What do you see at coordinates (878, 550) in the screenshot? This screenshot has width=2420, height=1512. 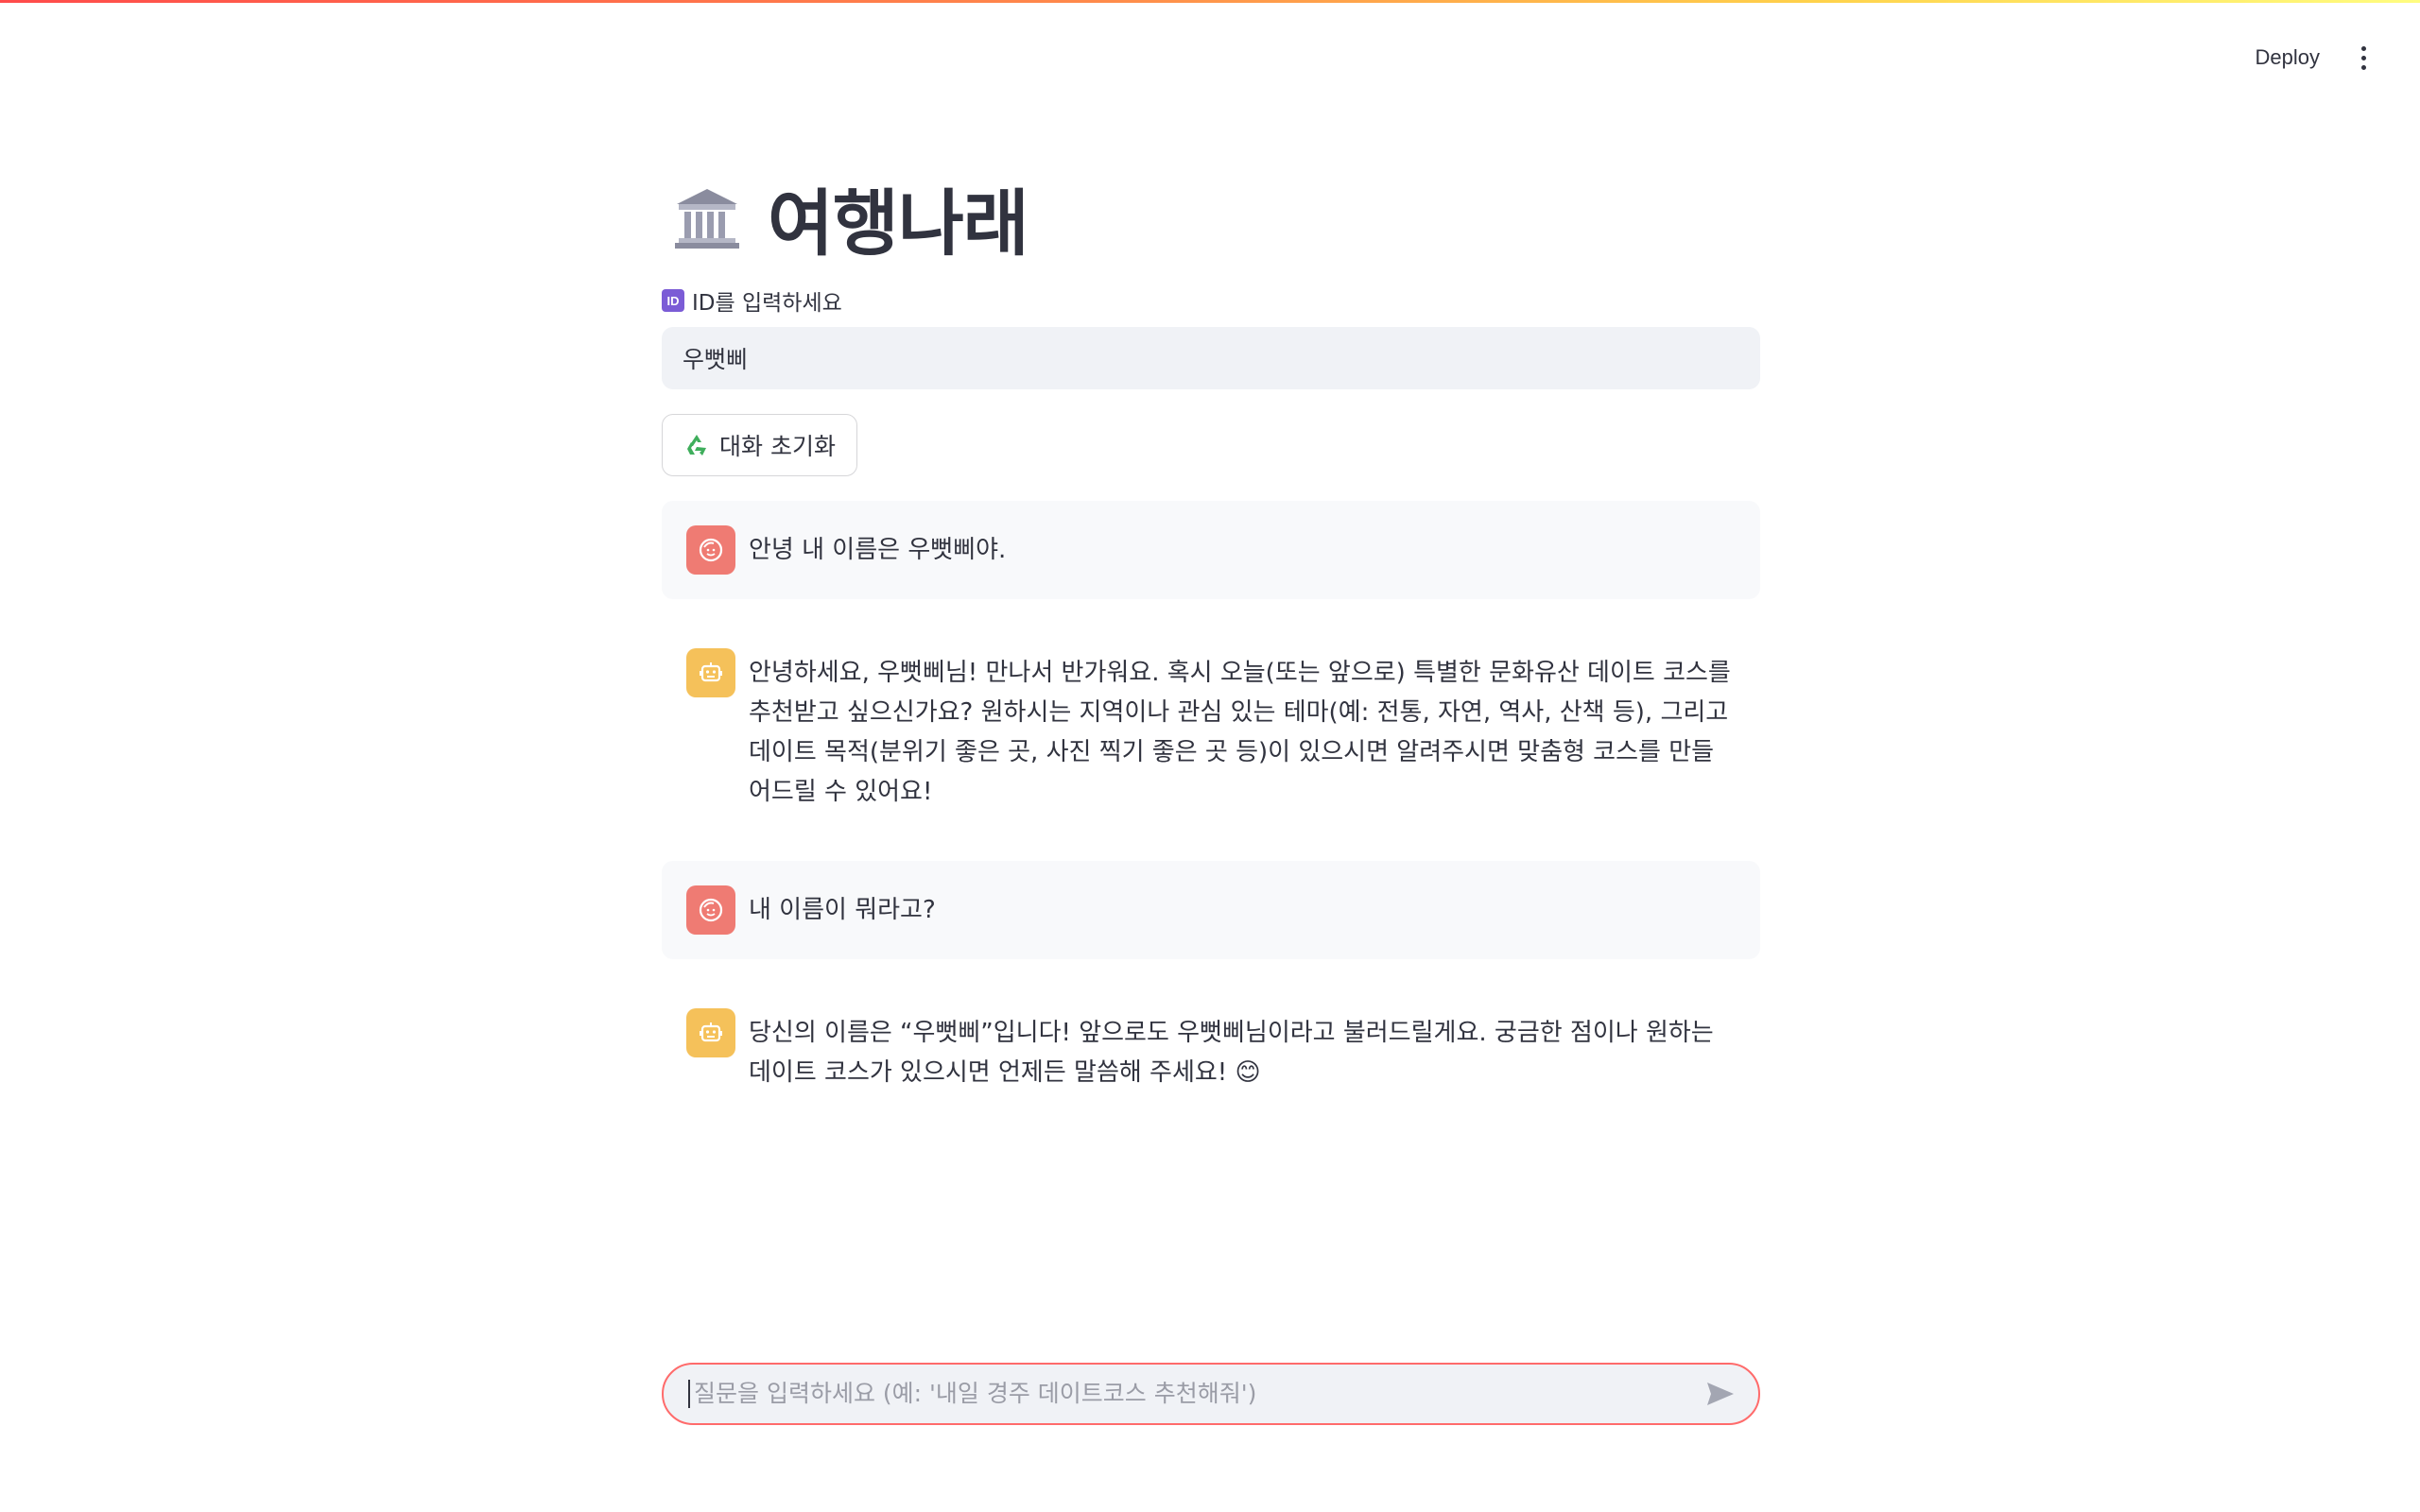 I see `message-text: 안녕 내 이름은 우뻣삐야.` at bounding box center [878, 550].